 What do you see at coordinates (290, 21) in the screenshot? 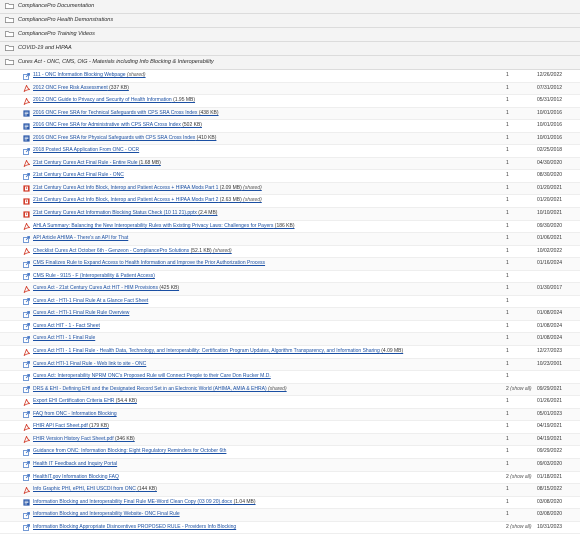
I see `folder-row-2: CompliancePro Health Demonstrations` at bounding box center [290, 21].